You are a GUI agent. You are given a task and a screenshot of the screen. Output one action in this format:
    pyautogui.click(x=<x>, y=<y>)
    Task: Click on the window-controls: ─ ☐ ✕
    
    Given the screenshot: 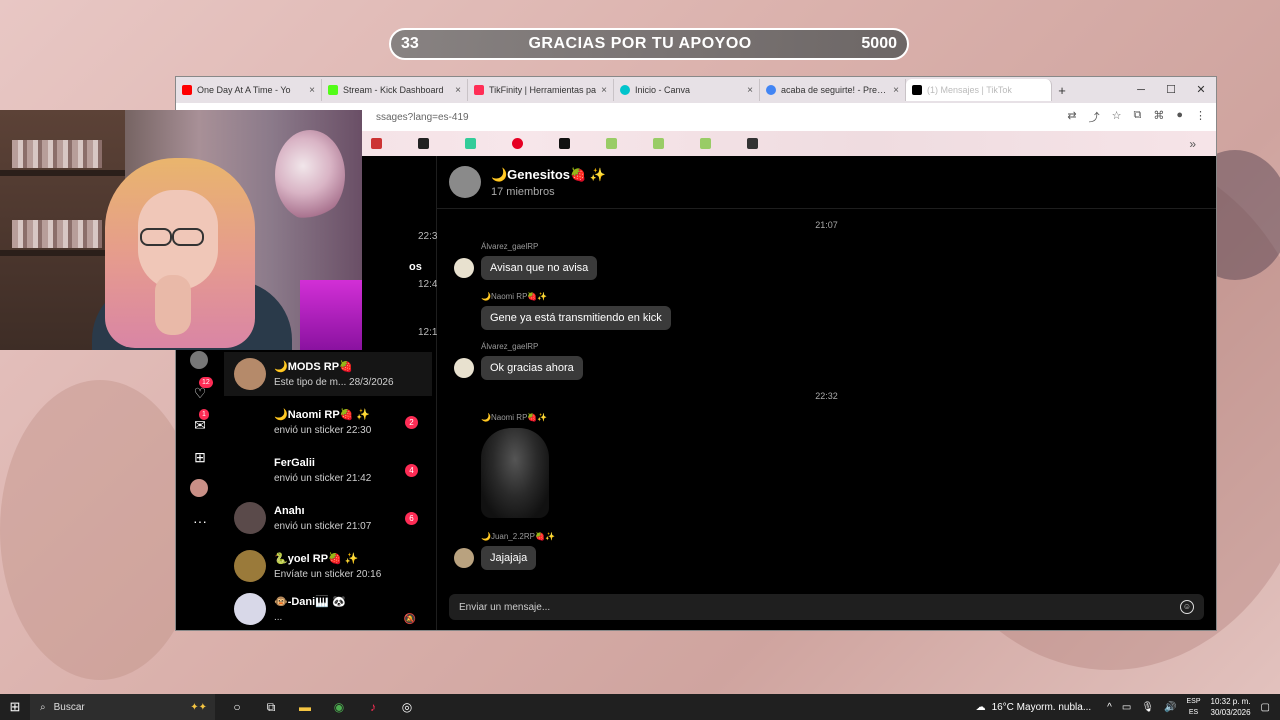 What is the action you would take?
    pyautogui.click(x=1171, y=90)
    